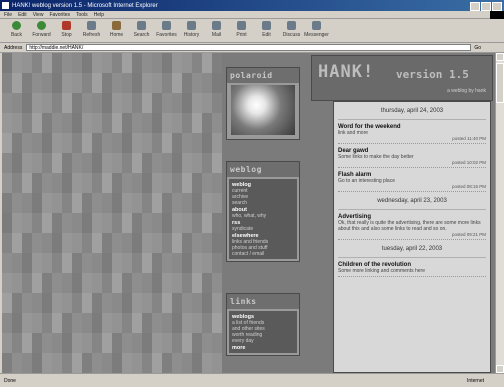  What do you see at coordinates (291, 28) in the screenshot?
I see `discuss-button: Discuss` at bounding box center [291, 28].